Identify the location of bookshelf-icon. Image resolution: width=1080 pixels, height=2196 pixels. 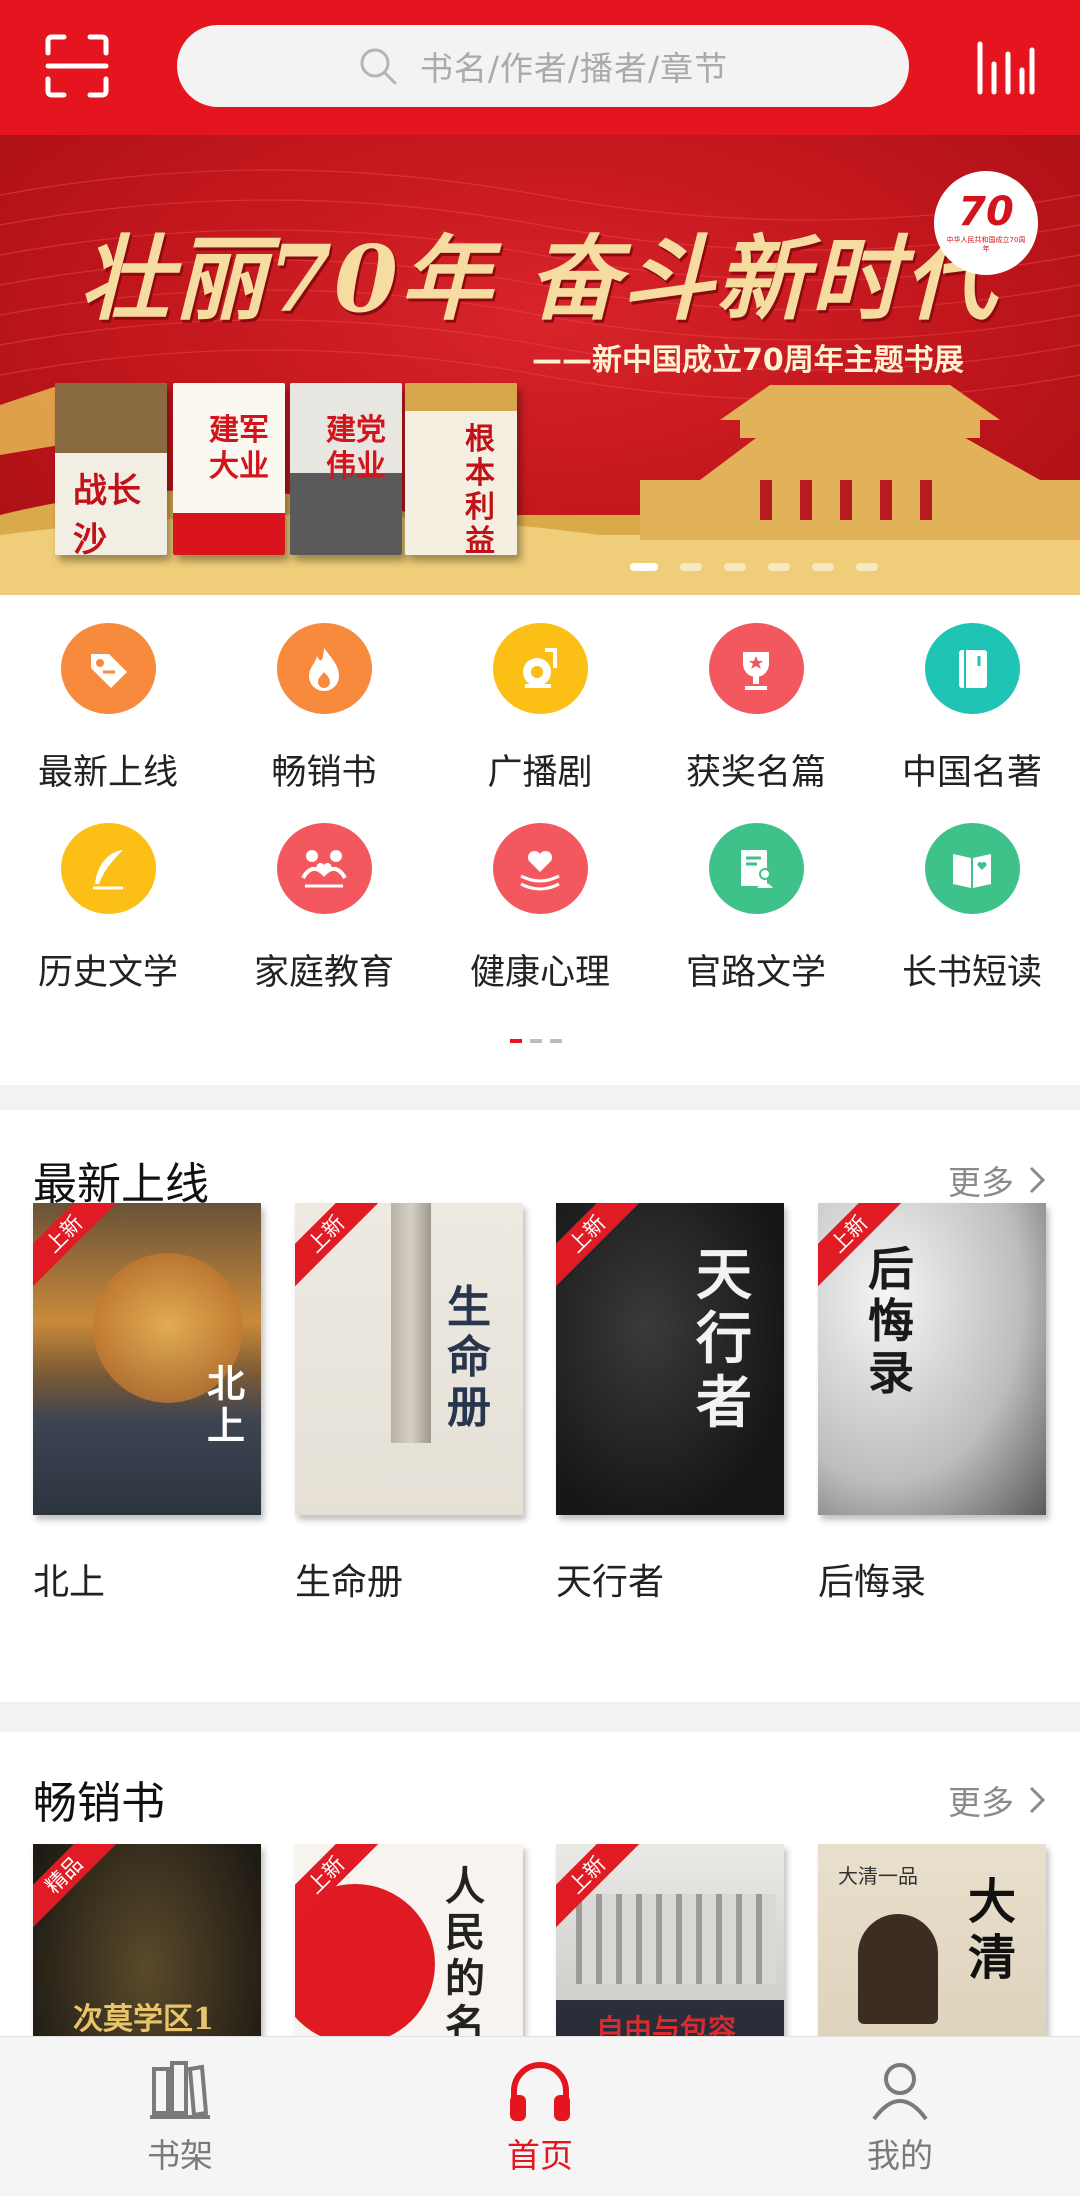
(180, 2090).